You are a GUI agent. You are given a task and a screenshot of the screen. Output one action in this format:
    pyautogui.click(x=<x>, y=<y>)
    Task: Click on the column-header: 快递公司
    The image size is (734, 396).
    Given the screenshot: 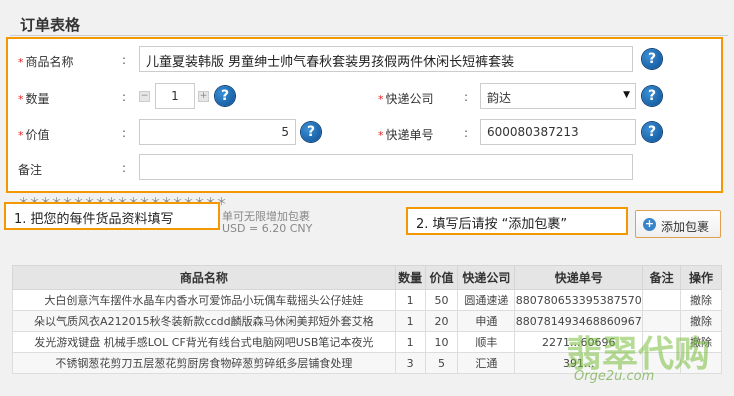 What is the action you would take?
    pyautogui.click(x=486, y=277)
    